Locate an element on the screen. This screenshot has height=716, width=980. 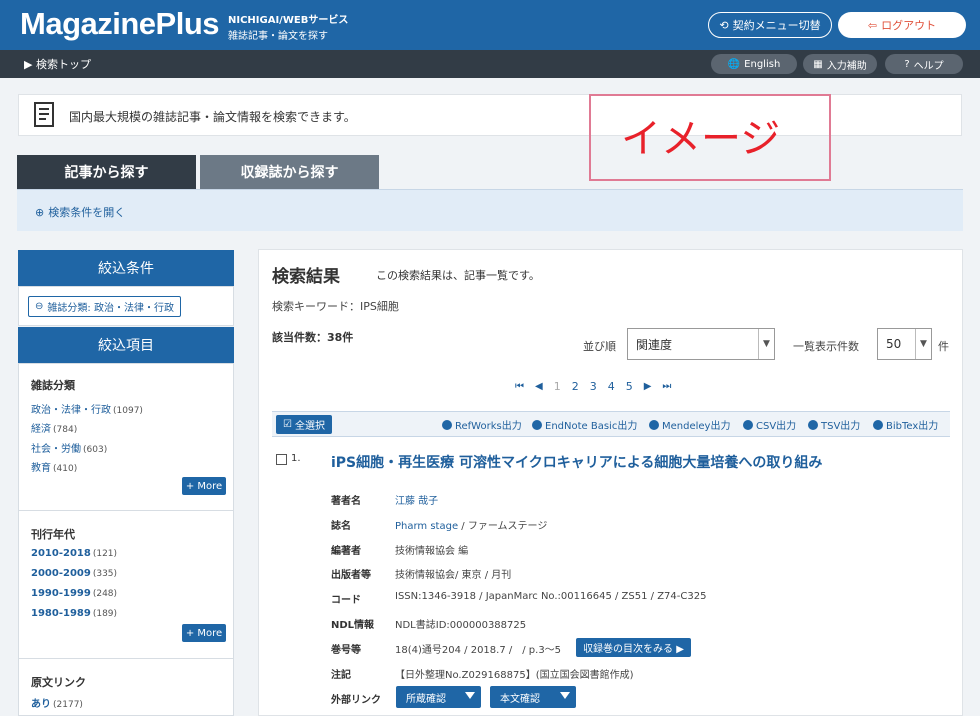
check-icon: ☑ is located at coordinates (287, 424).